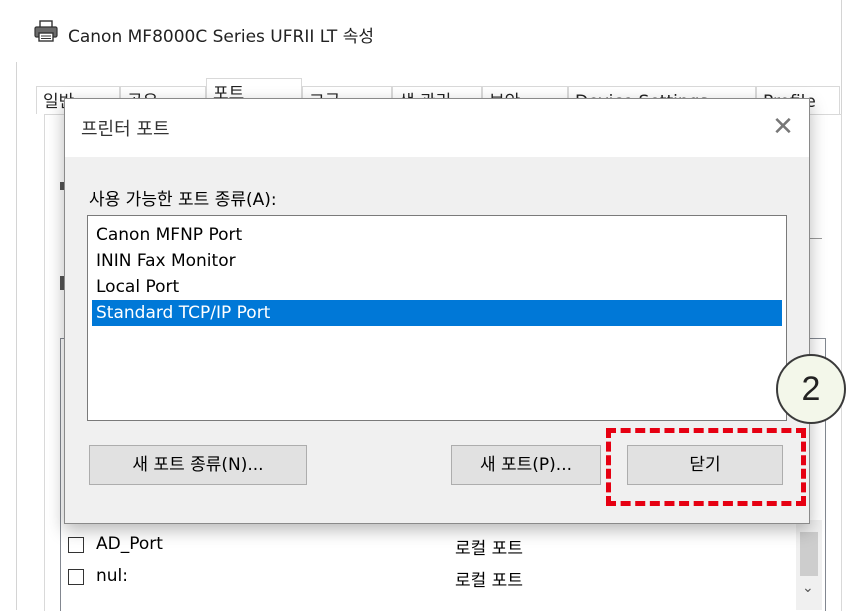  Describe the element at coordinates (808, 588) in the screenshot. I see `chevron-down-icon: ⌄` at that location.